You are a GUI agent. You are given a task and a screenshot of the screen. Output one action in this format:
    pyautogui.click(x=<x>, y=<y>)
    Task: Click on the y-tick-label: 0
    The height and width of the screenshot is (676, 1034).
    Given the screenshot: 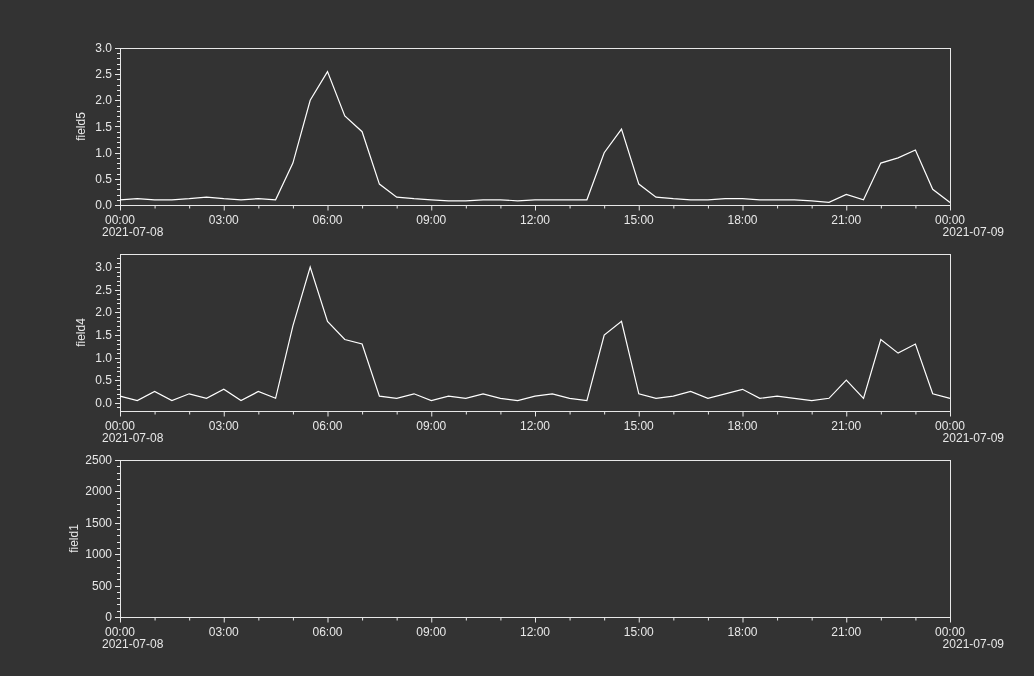 What is the action you would take?
    pyautogui.click(x=108, y=617)
    